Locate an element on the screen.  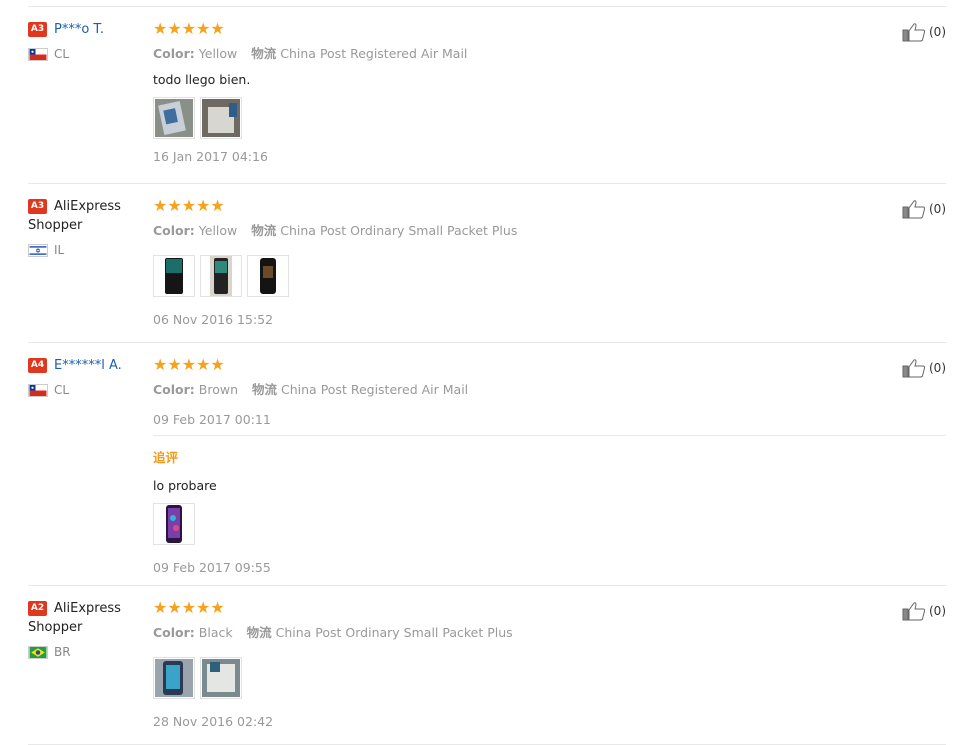
review-date: 09 Feb 2017 00:11 is located at coordinates (212, 419).